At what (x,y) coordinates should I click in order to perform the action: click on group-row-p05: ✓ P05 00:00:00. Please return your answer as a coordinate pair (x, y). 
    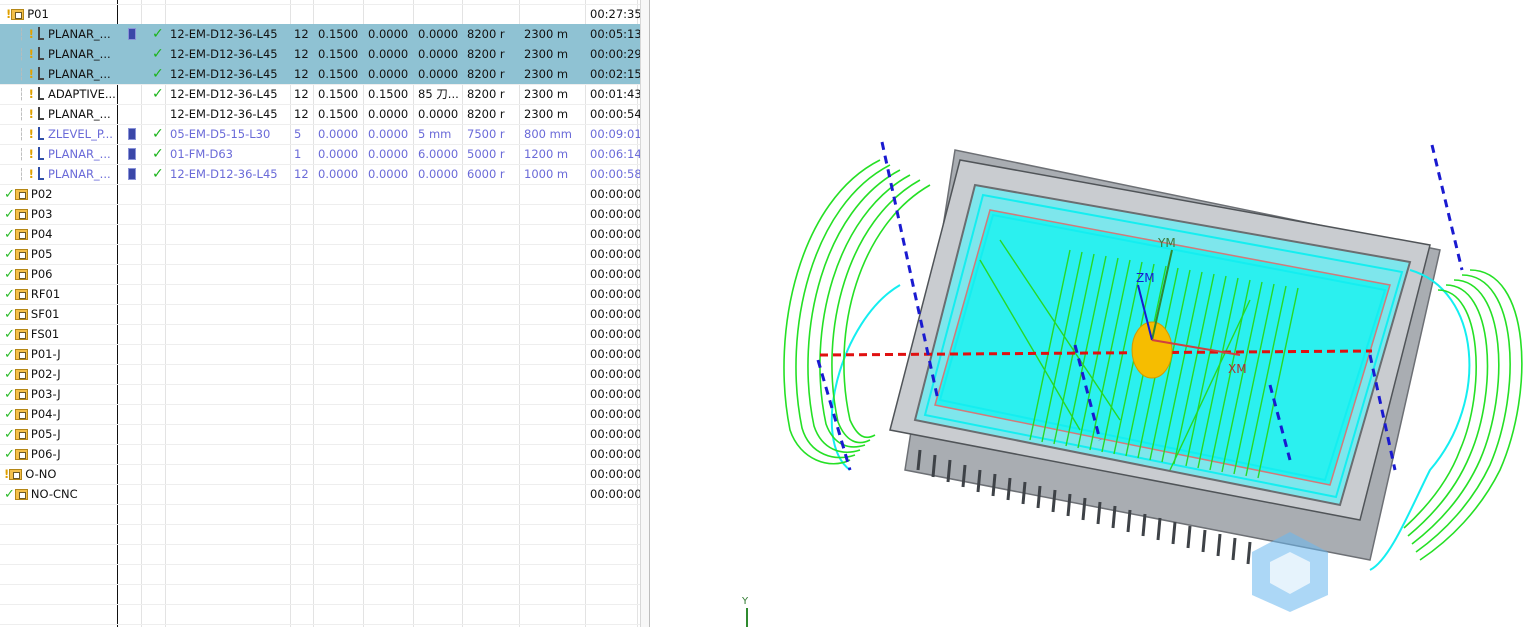
    Looking at the image, I should click on (320, 254).